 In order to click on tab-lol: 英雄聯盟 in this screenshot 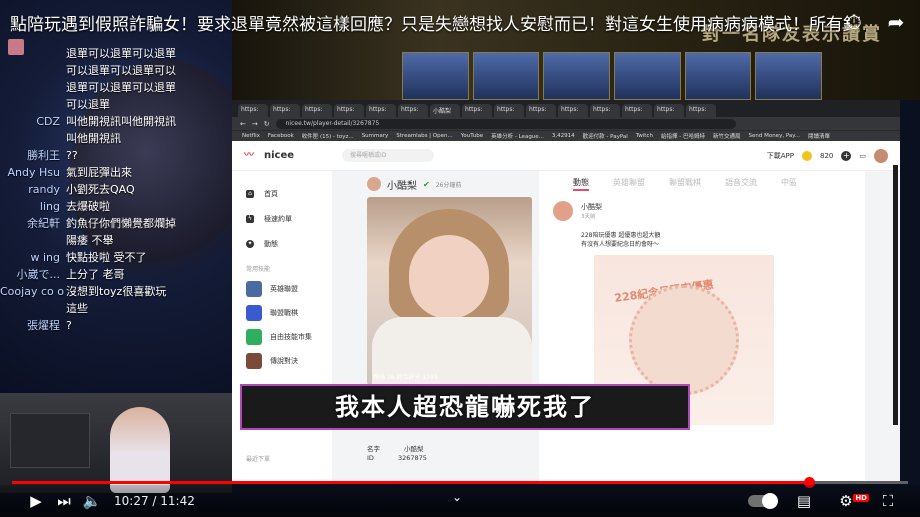, I will do `click(629, 184)`.